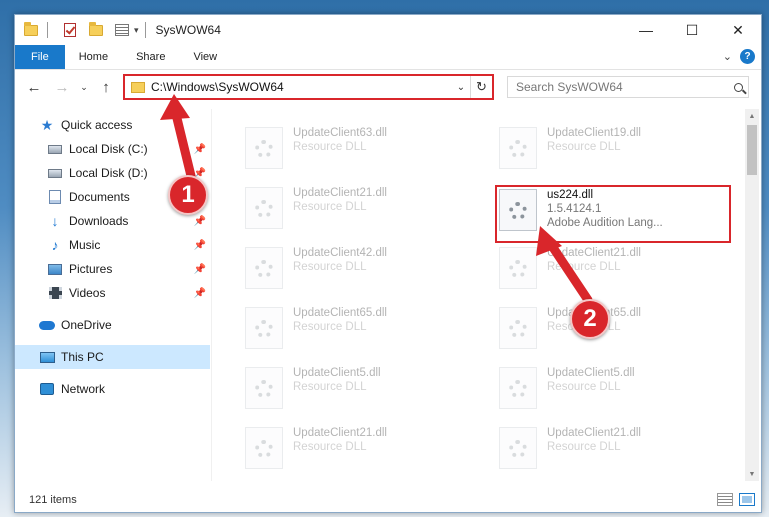  Describe the element at coordinates (619, 153) in the screenshot. I see `list-item: UpdateClient19.dll Resource DLL` at that location.